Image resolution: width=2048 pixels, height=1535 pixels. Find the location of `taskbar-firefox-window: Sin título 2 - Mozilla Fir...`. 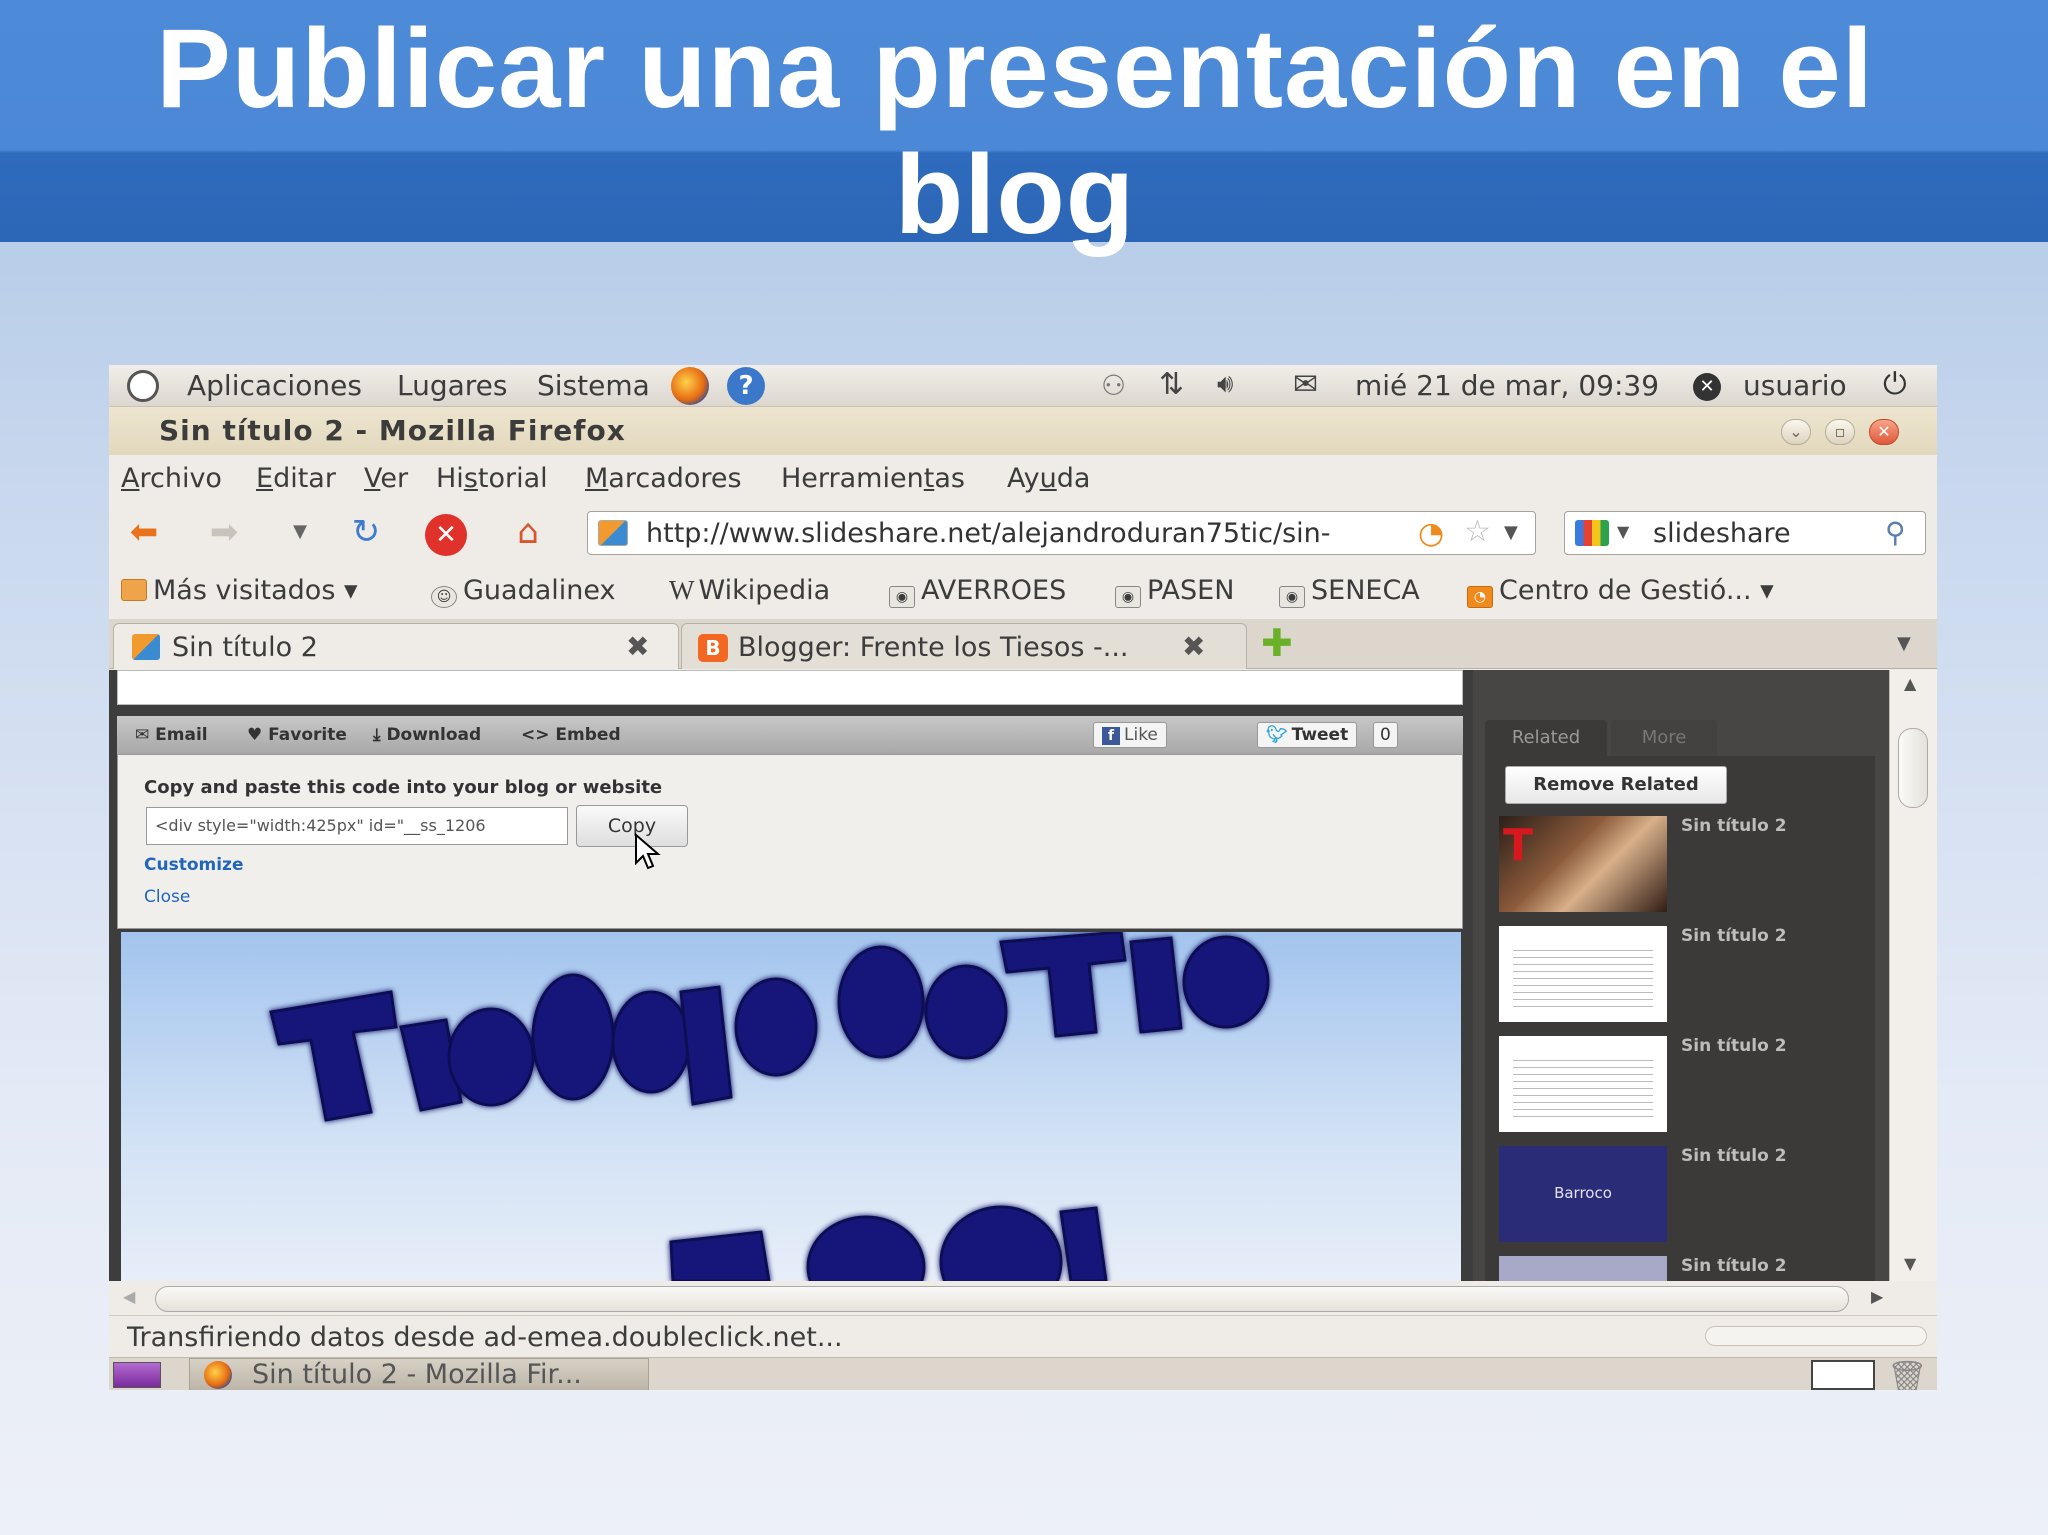

taskbar-firefox-window: Sin título 2 - Mozilla Fir... is located at coordinates (419, 1374).